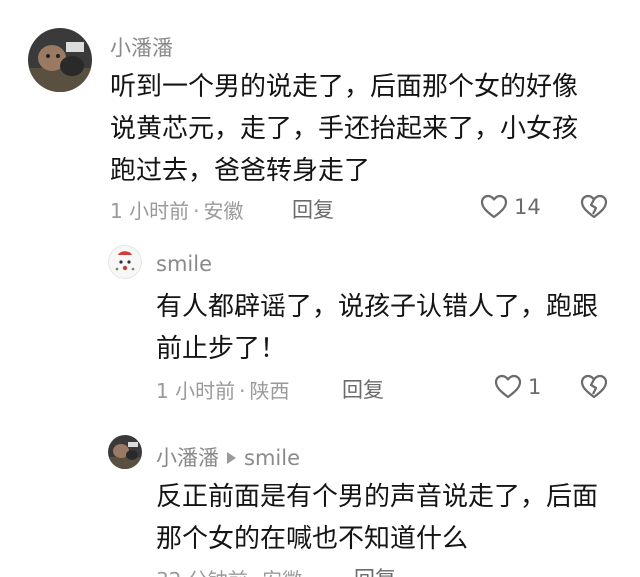 This screenshot has height=577, width=640. What do you see at coordinates (377, 307) in the screenshot?
I see `comment-text-line: 有人都辟谣了，说孩子认错人了，跑跟` at bounding box center [377, 307].